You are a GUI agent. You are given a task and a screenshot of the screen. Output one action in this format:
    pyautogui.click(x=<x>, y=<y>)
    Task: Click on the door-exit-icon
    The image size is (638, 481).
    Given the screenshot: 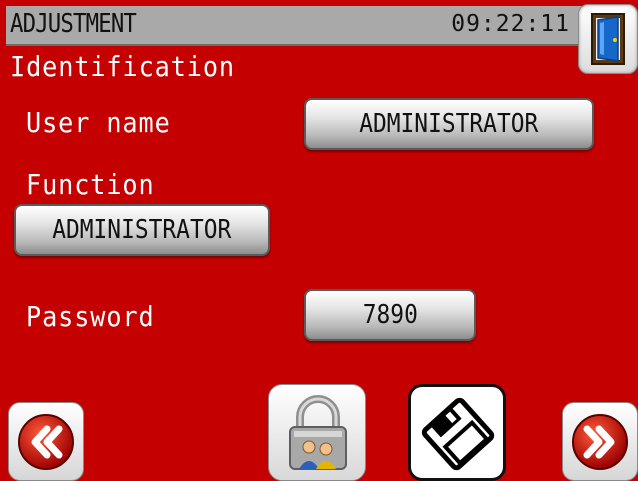 What is the action you would take?
    pyautogui.click(x=608, y=39)
    